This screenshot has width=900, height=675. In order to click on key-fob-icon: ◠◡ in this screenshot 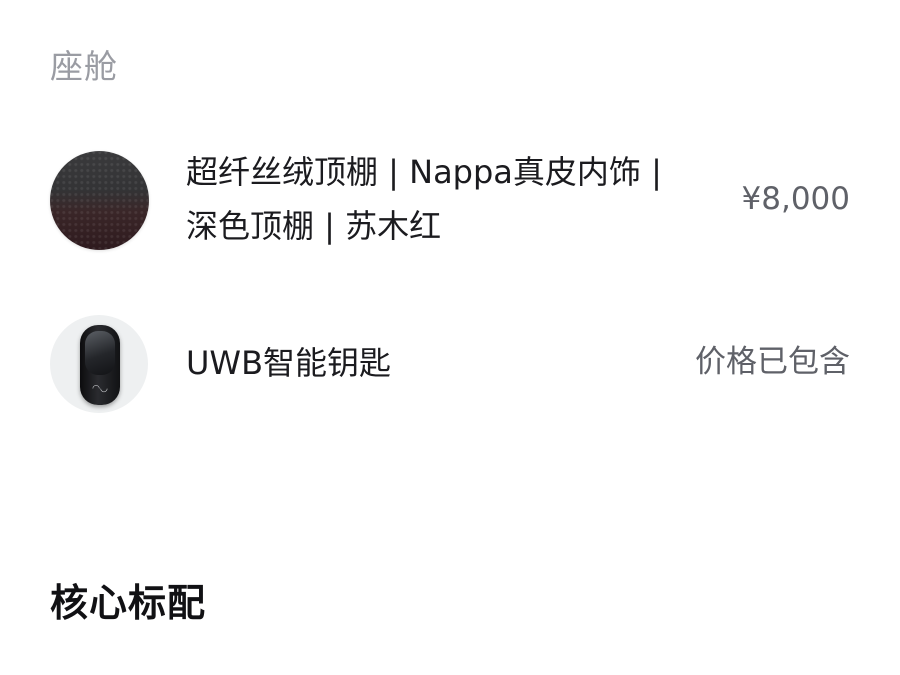, I will do `click(100, 365)`.